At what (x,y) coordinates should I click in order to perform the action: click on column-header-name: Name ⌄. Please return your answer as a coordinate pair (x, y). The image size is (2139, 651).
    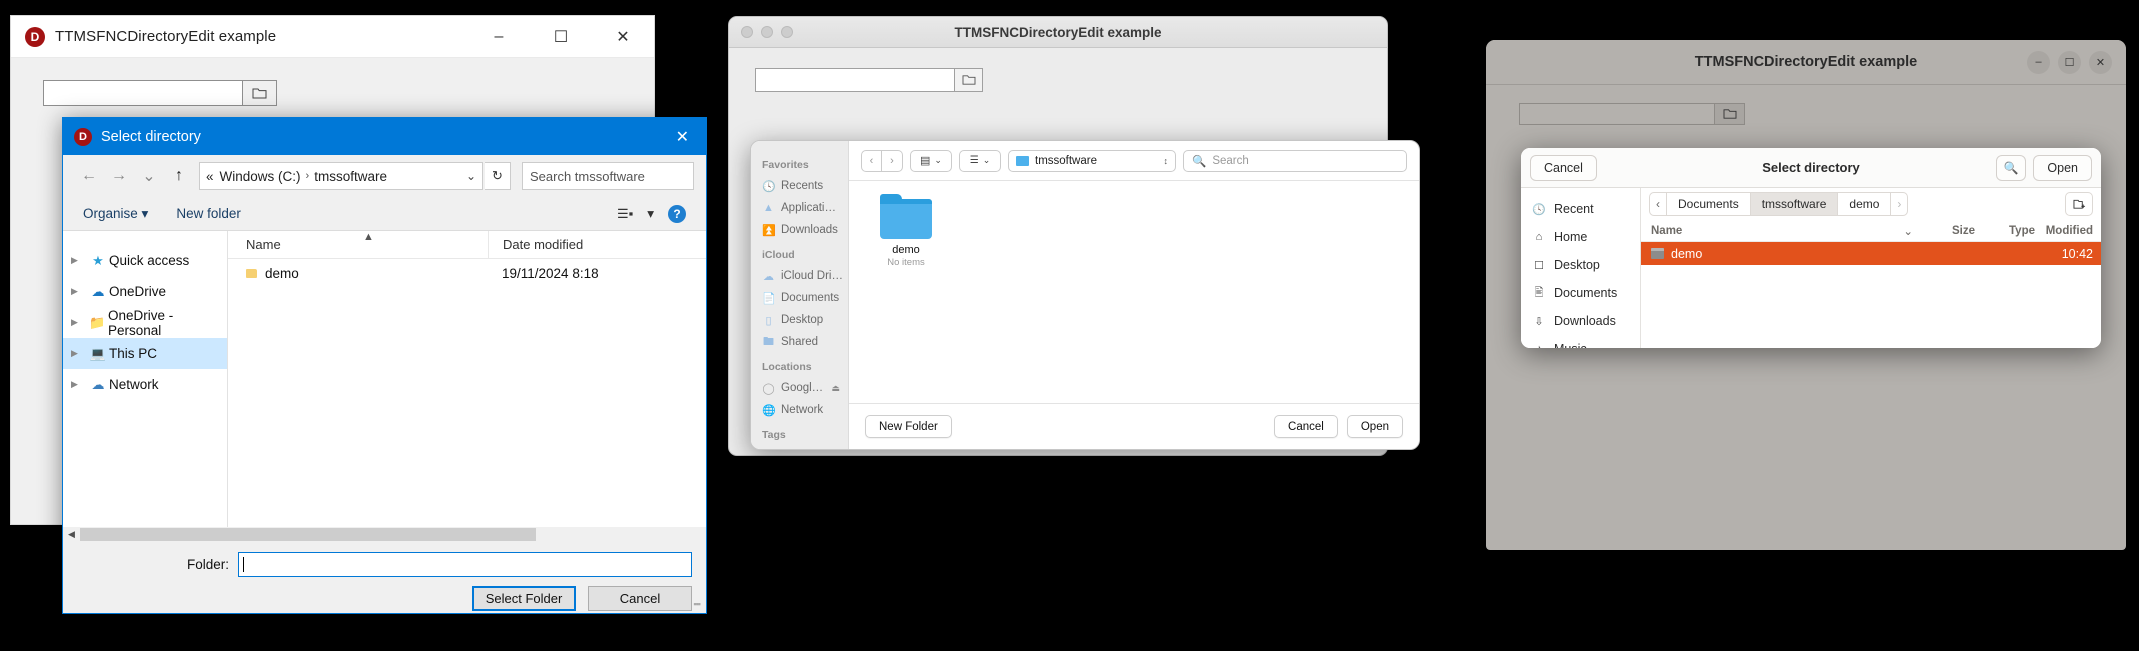
    Looking at the image, I should click on (1782, 231).